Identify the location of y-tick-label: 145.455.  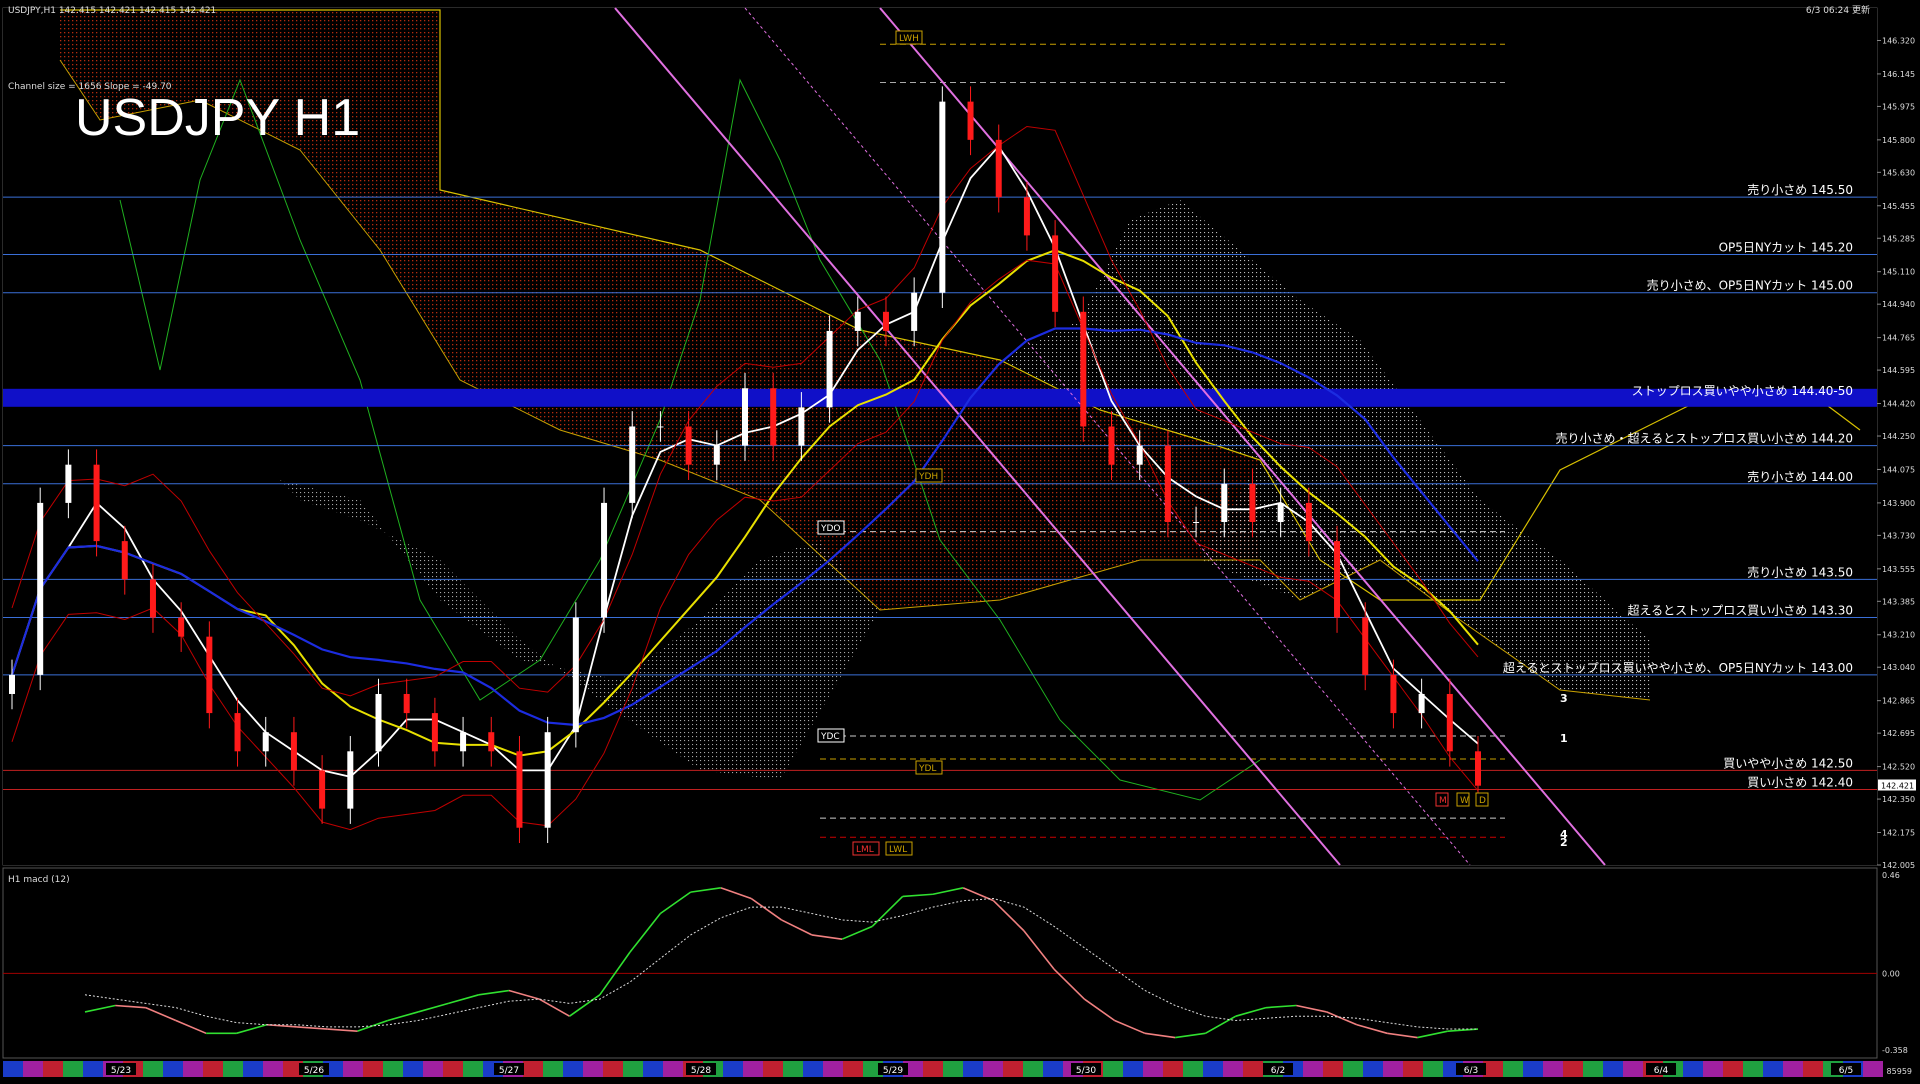
(1898, 206).